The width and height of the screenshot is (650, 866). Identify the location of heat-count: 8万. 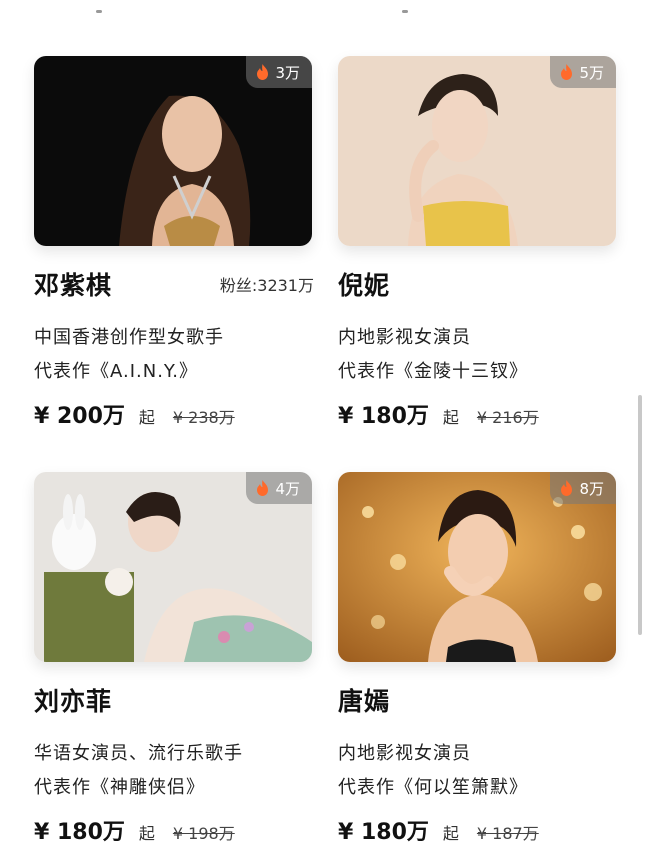
(591, 488).